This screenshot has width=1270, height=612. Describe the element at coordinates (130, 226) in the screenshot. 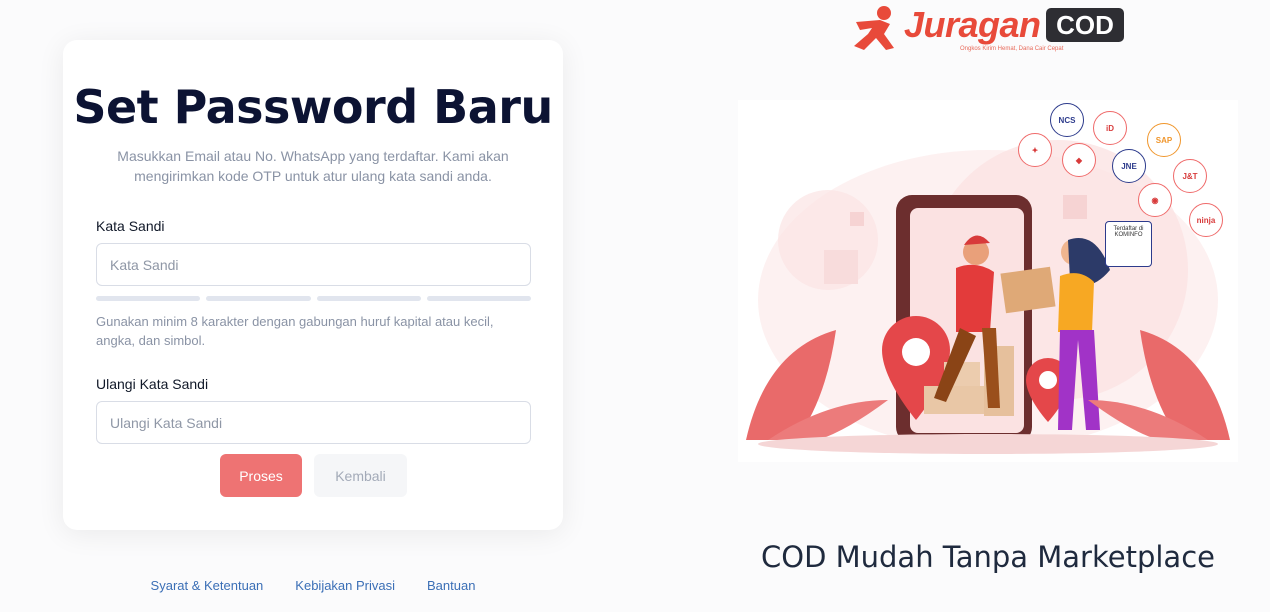

I see `password-label: Kata Sandi` at that location.